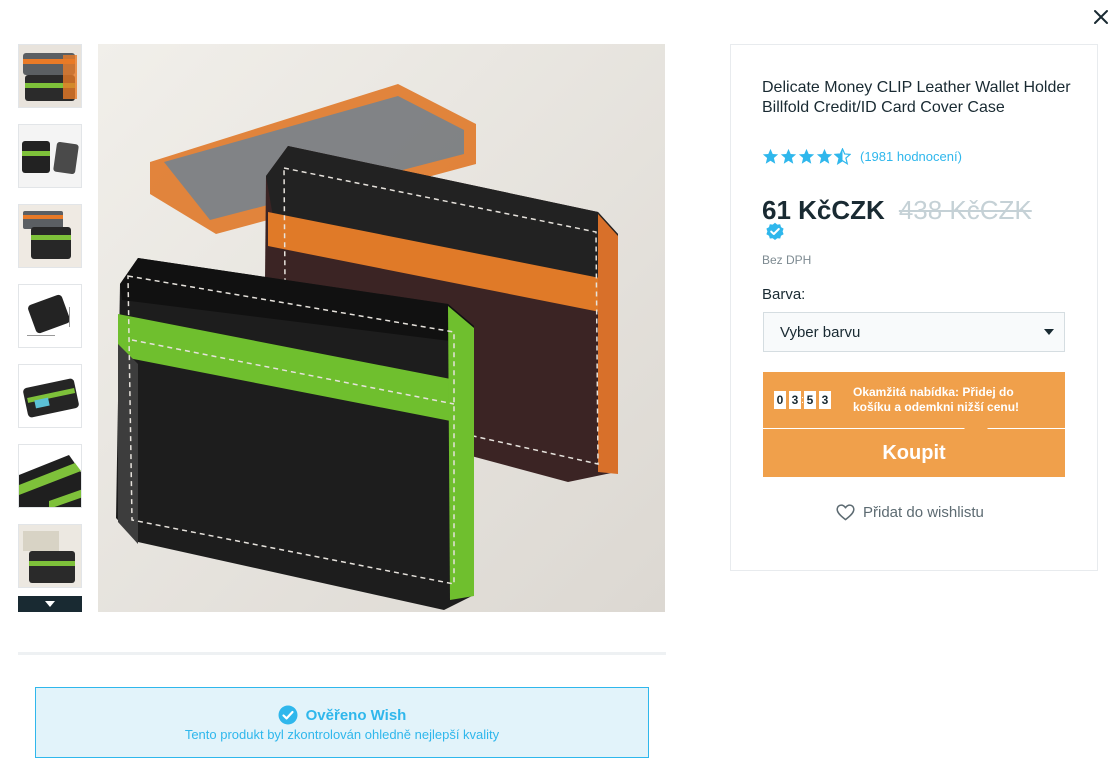  Describe the element at coordinates (784, 294) in the screenshot. I see `color-label: Barva:` at that location.